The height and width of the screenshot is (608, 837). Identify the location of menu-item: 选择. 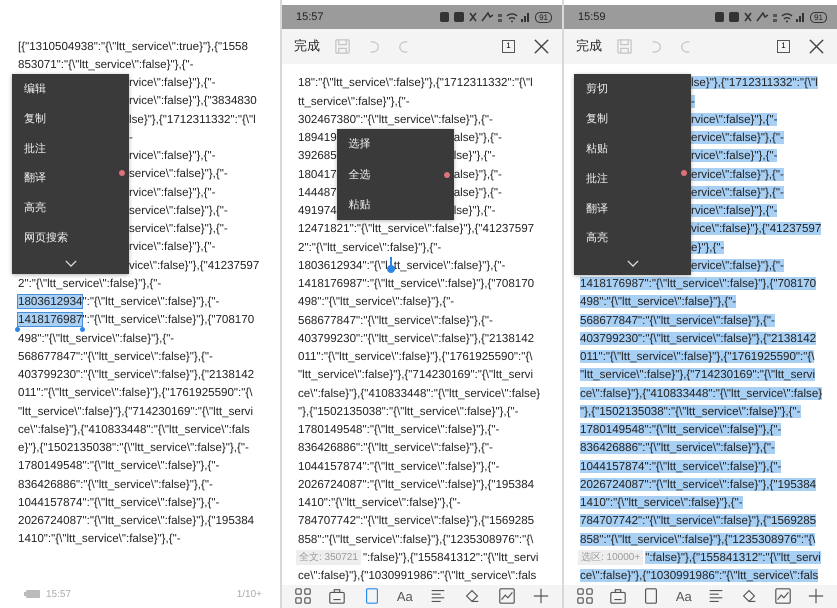
(359, 144).